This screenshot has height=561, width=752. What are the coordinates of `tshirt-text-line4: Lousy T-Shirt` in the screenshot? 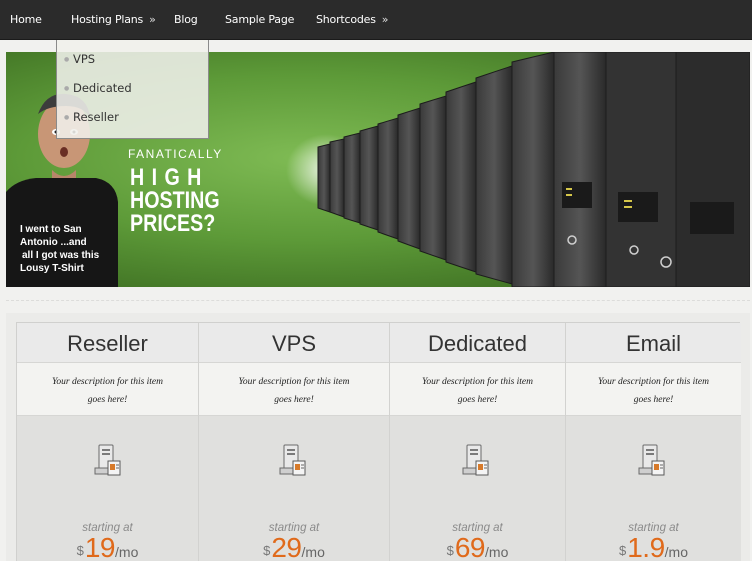 It's located at (52, 268).